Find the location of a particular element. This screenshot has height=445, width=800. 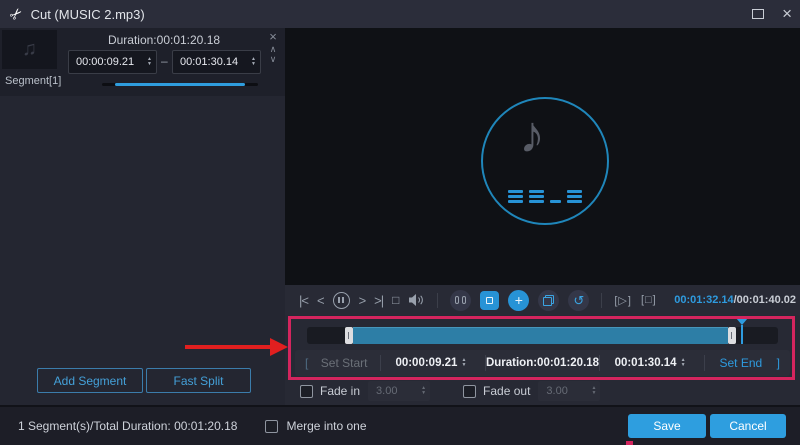

segment-thumbnail: ♫ is located at coordinates (29, 49).